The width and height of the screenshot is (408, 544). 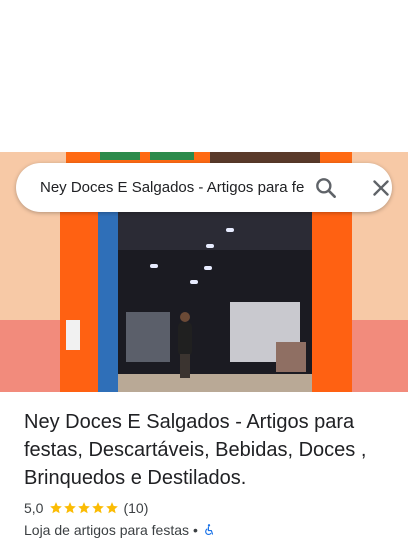 I want to click on photo-floor, so click(x=215, y=383).